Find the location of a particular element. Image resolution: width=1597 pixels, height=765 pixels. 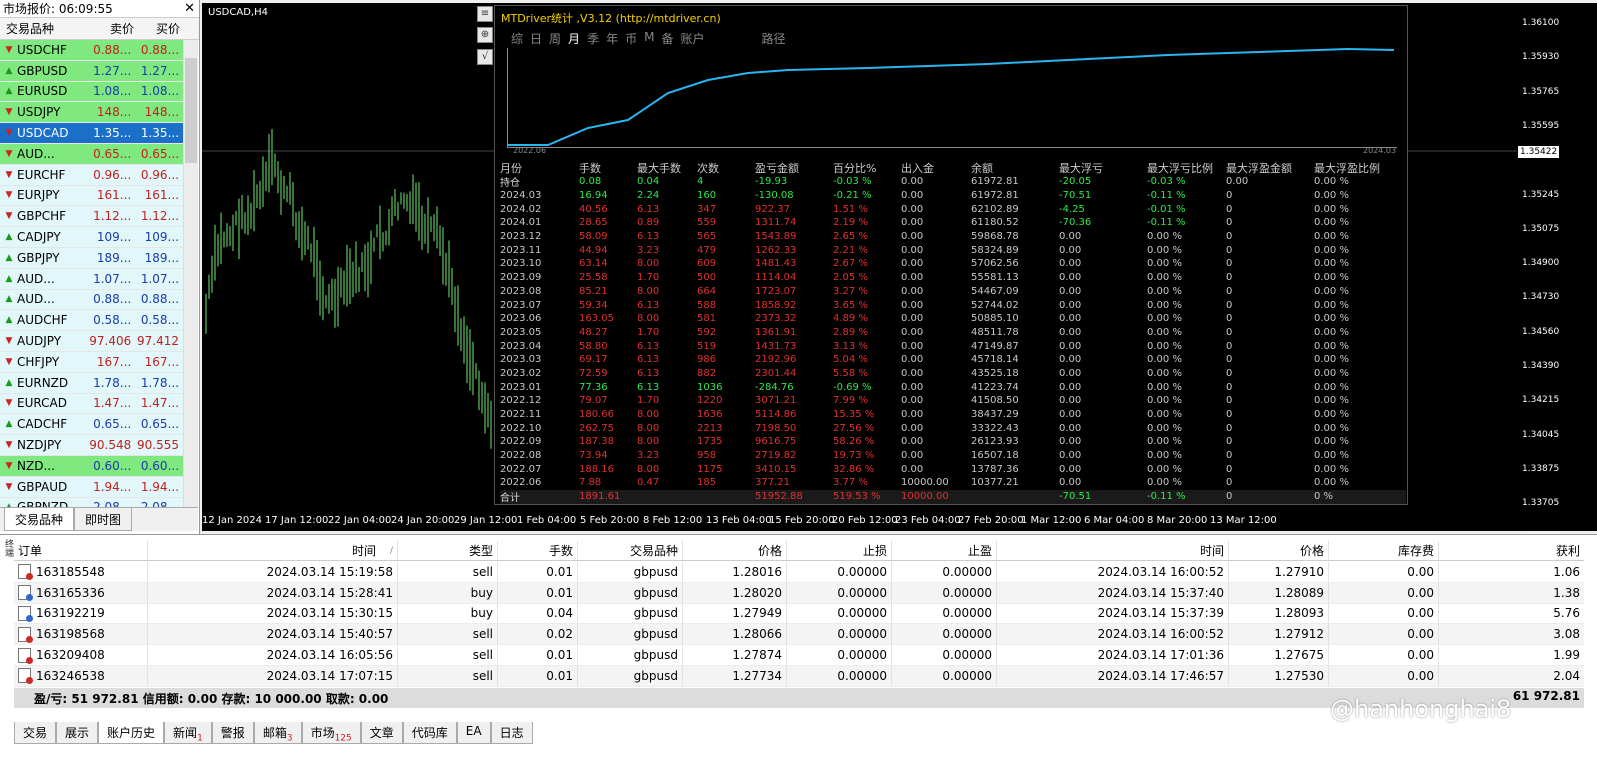

close-icon: ✕ is located at coordinates (189, 8).